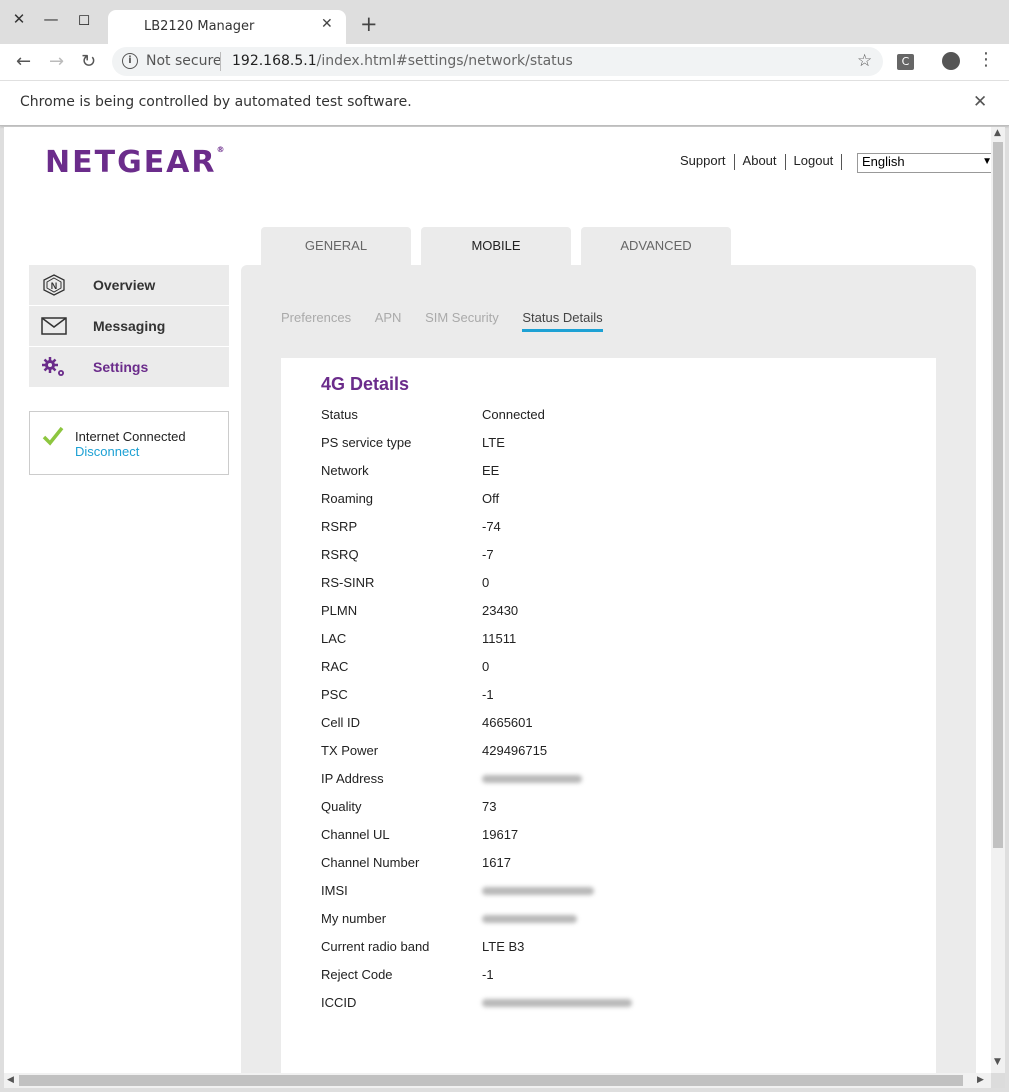 The width and height of the screenshot is (1009, 1092). What do you see at coordinates (339, 414) in the screenshot?
I see `detail-key: Status` at bounding box center [339, 414].